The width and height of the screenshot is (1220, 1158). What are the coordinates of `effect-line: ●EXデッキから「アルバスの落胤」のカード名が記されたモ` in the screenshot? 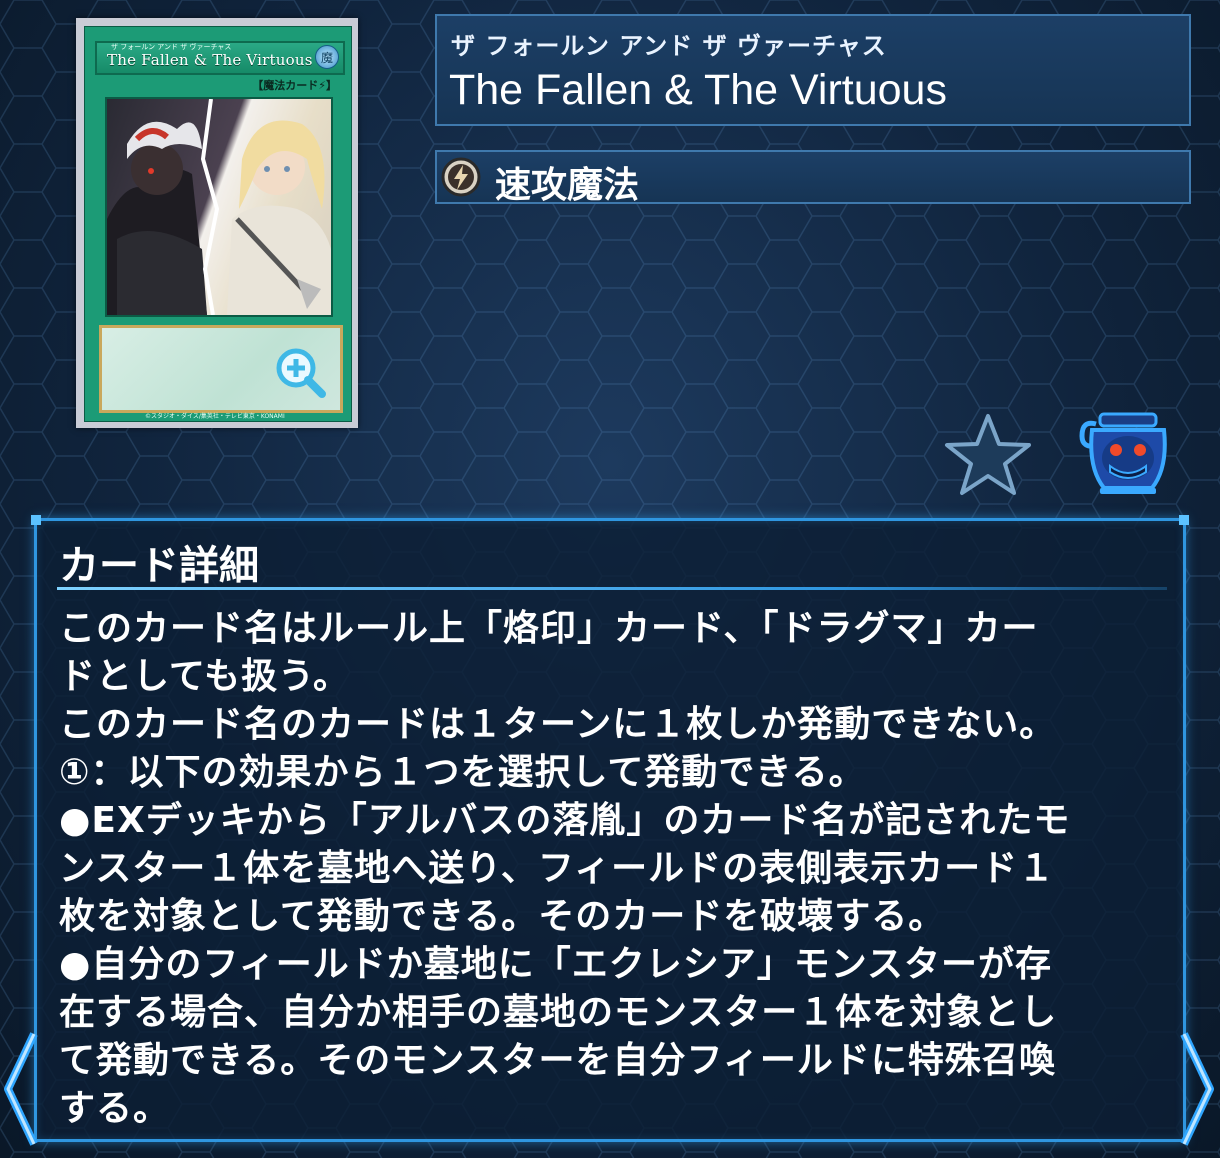 It's located at (565, 820).